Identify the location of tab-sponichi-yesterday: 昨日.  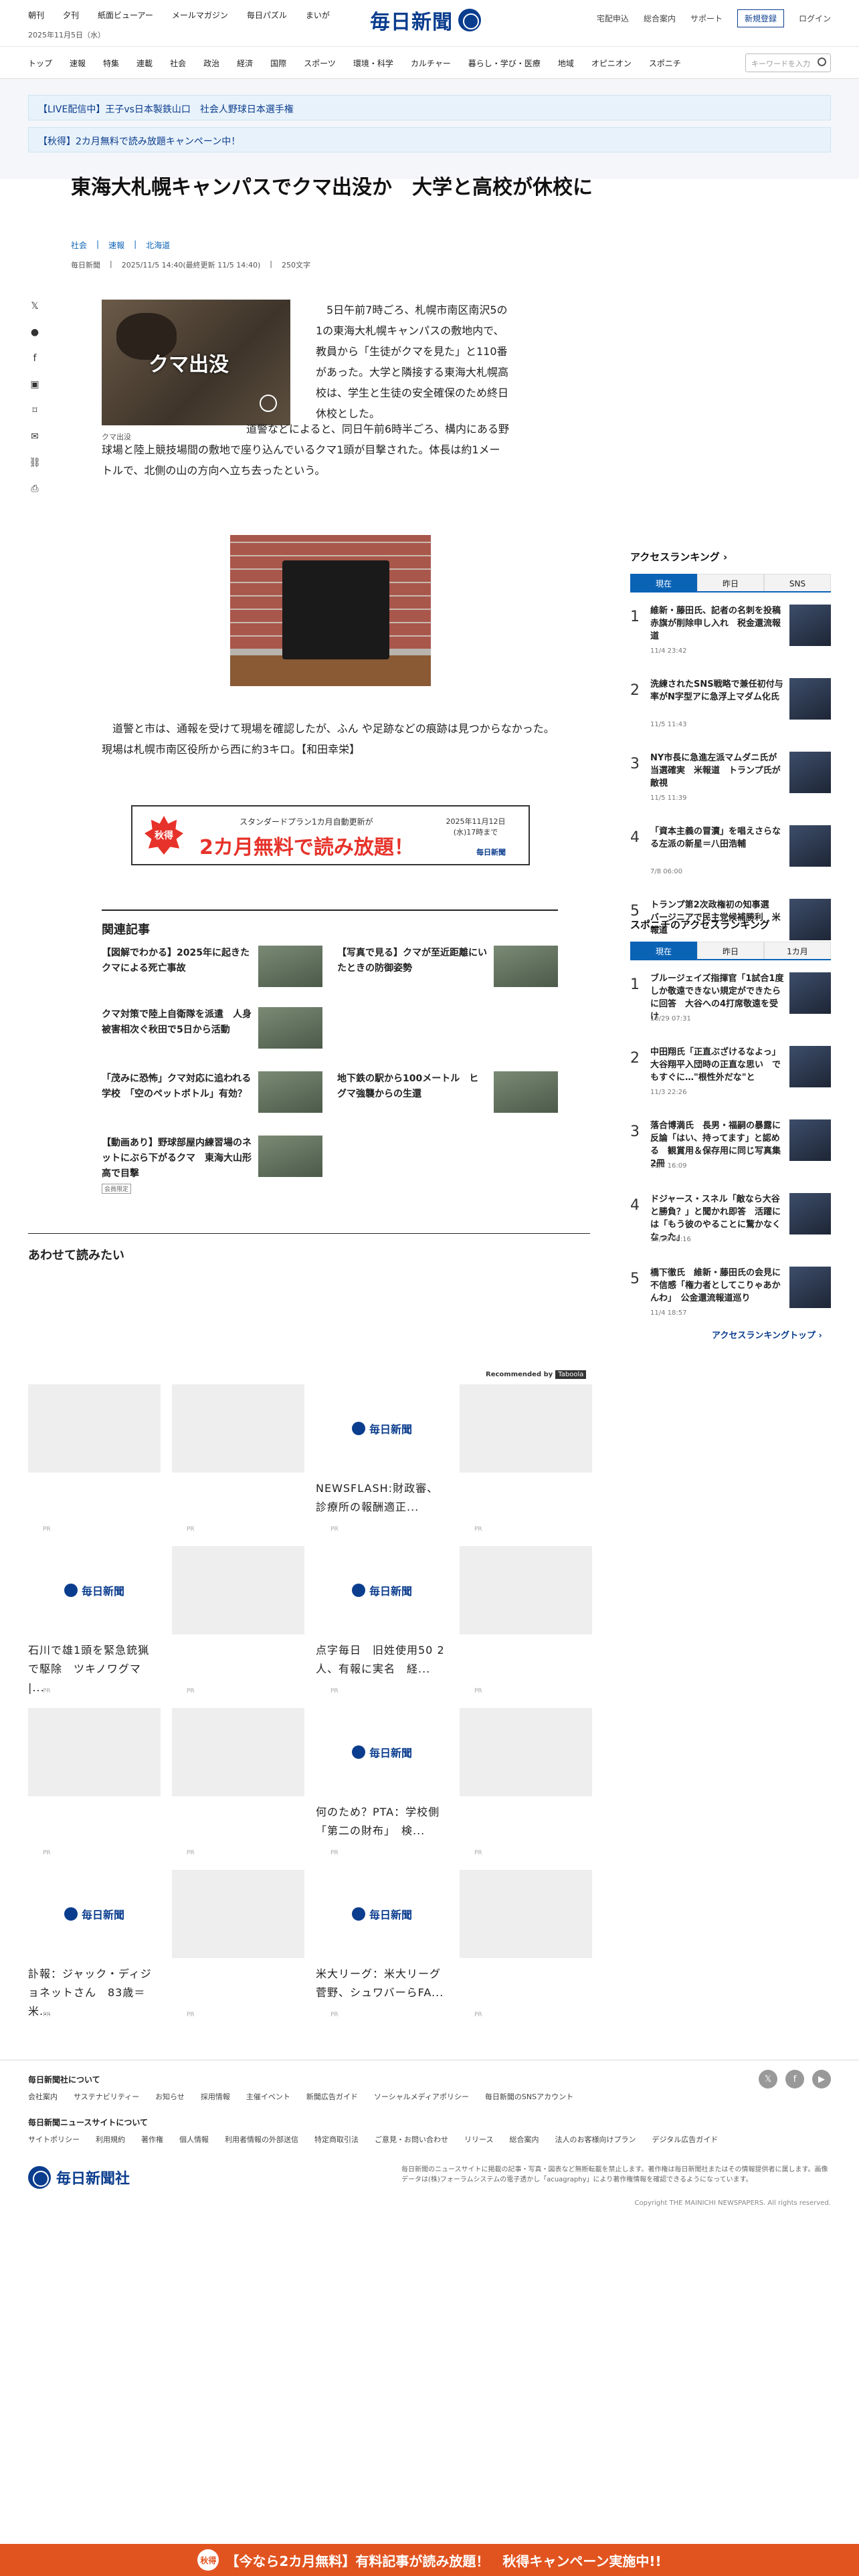
(730, 950).